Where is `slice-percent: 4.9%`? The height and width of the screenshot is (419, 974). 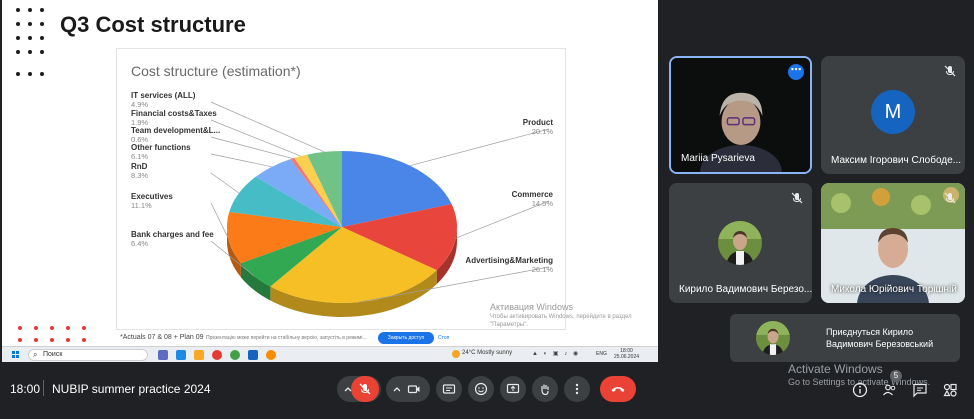 slice-percent: 4.9% is located at coordinates (139, 104).